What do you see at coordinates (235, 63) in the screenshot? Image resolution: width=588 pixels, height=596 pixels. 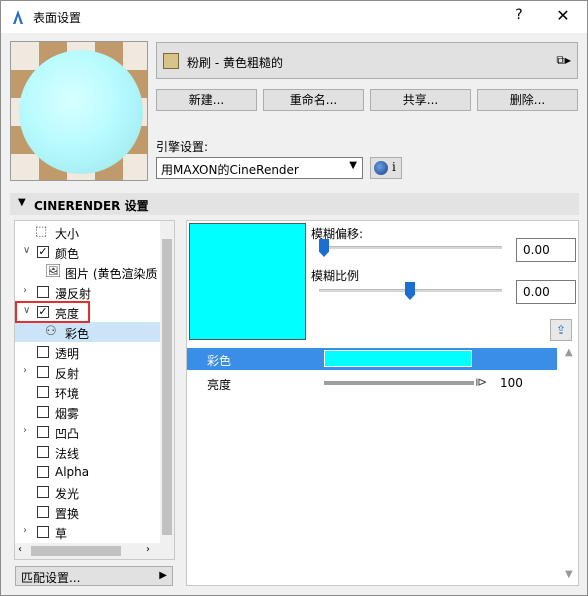 I see `material-name: 粉刷 - 黄色粗糙的` at bounding box center [235, 63].